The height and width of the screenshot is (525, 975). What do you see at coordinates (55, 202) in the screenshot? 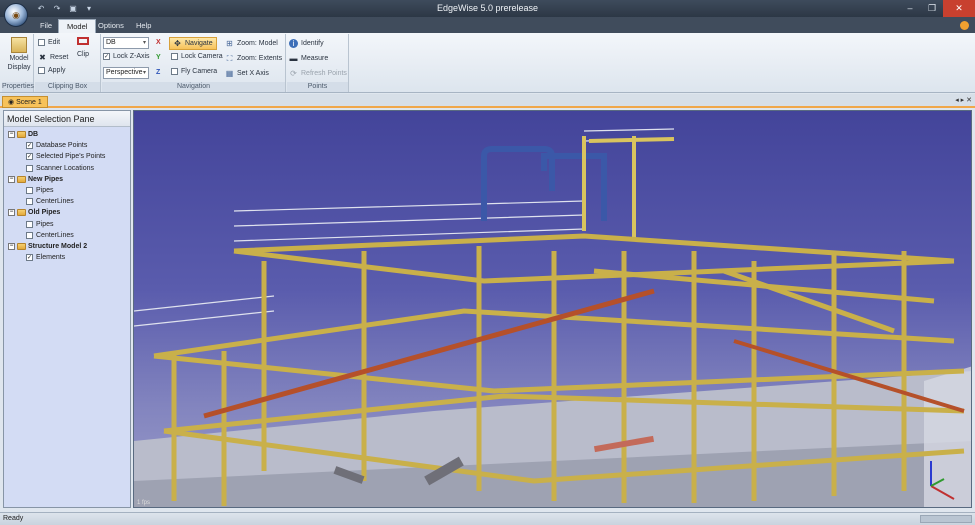
I see `tree-item-label: CenterLines` at bounding box center [55, 202].